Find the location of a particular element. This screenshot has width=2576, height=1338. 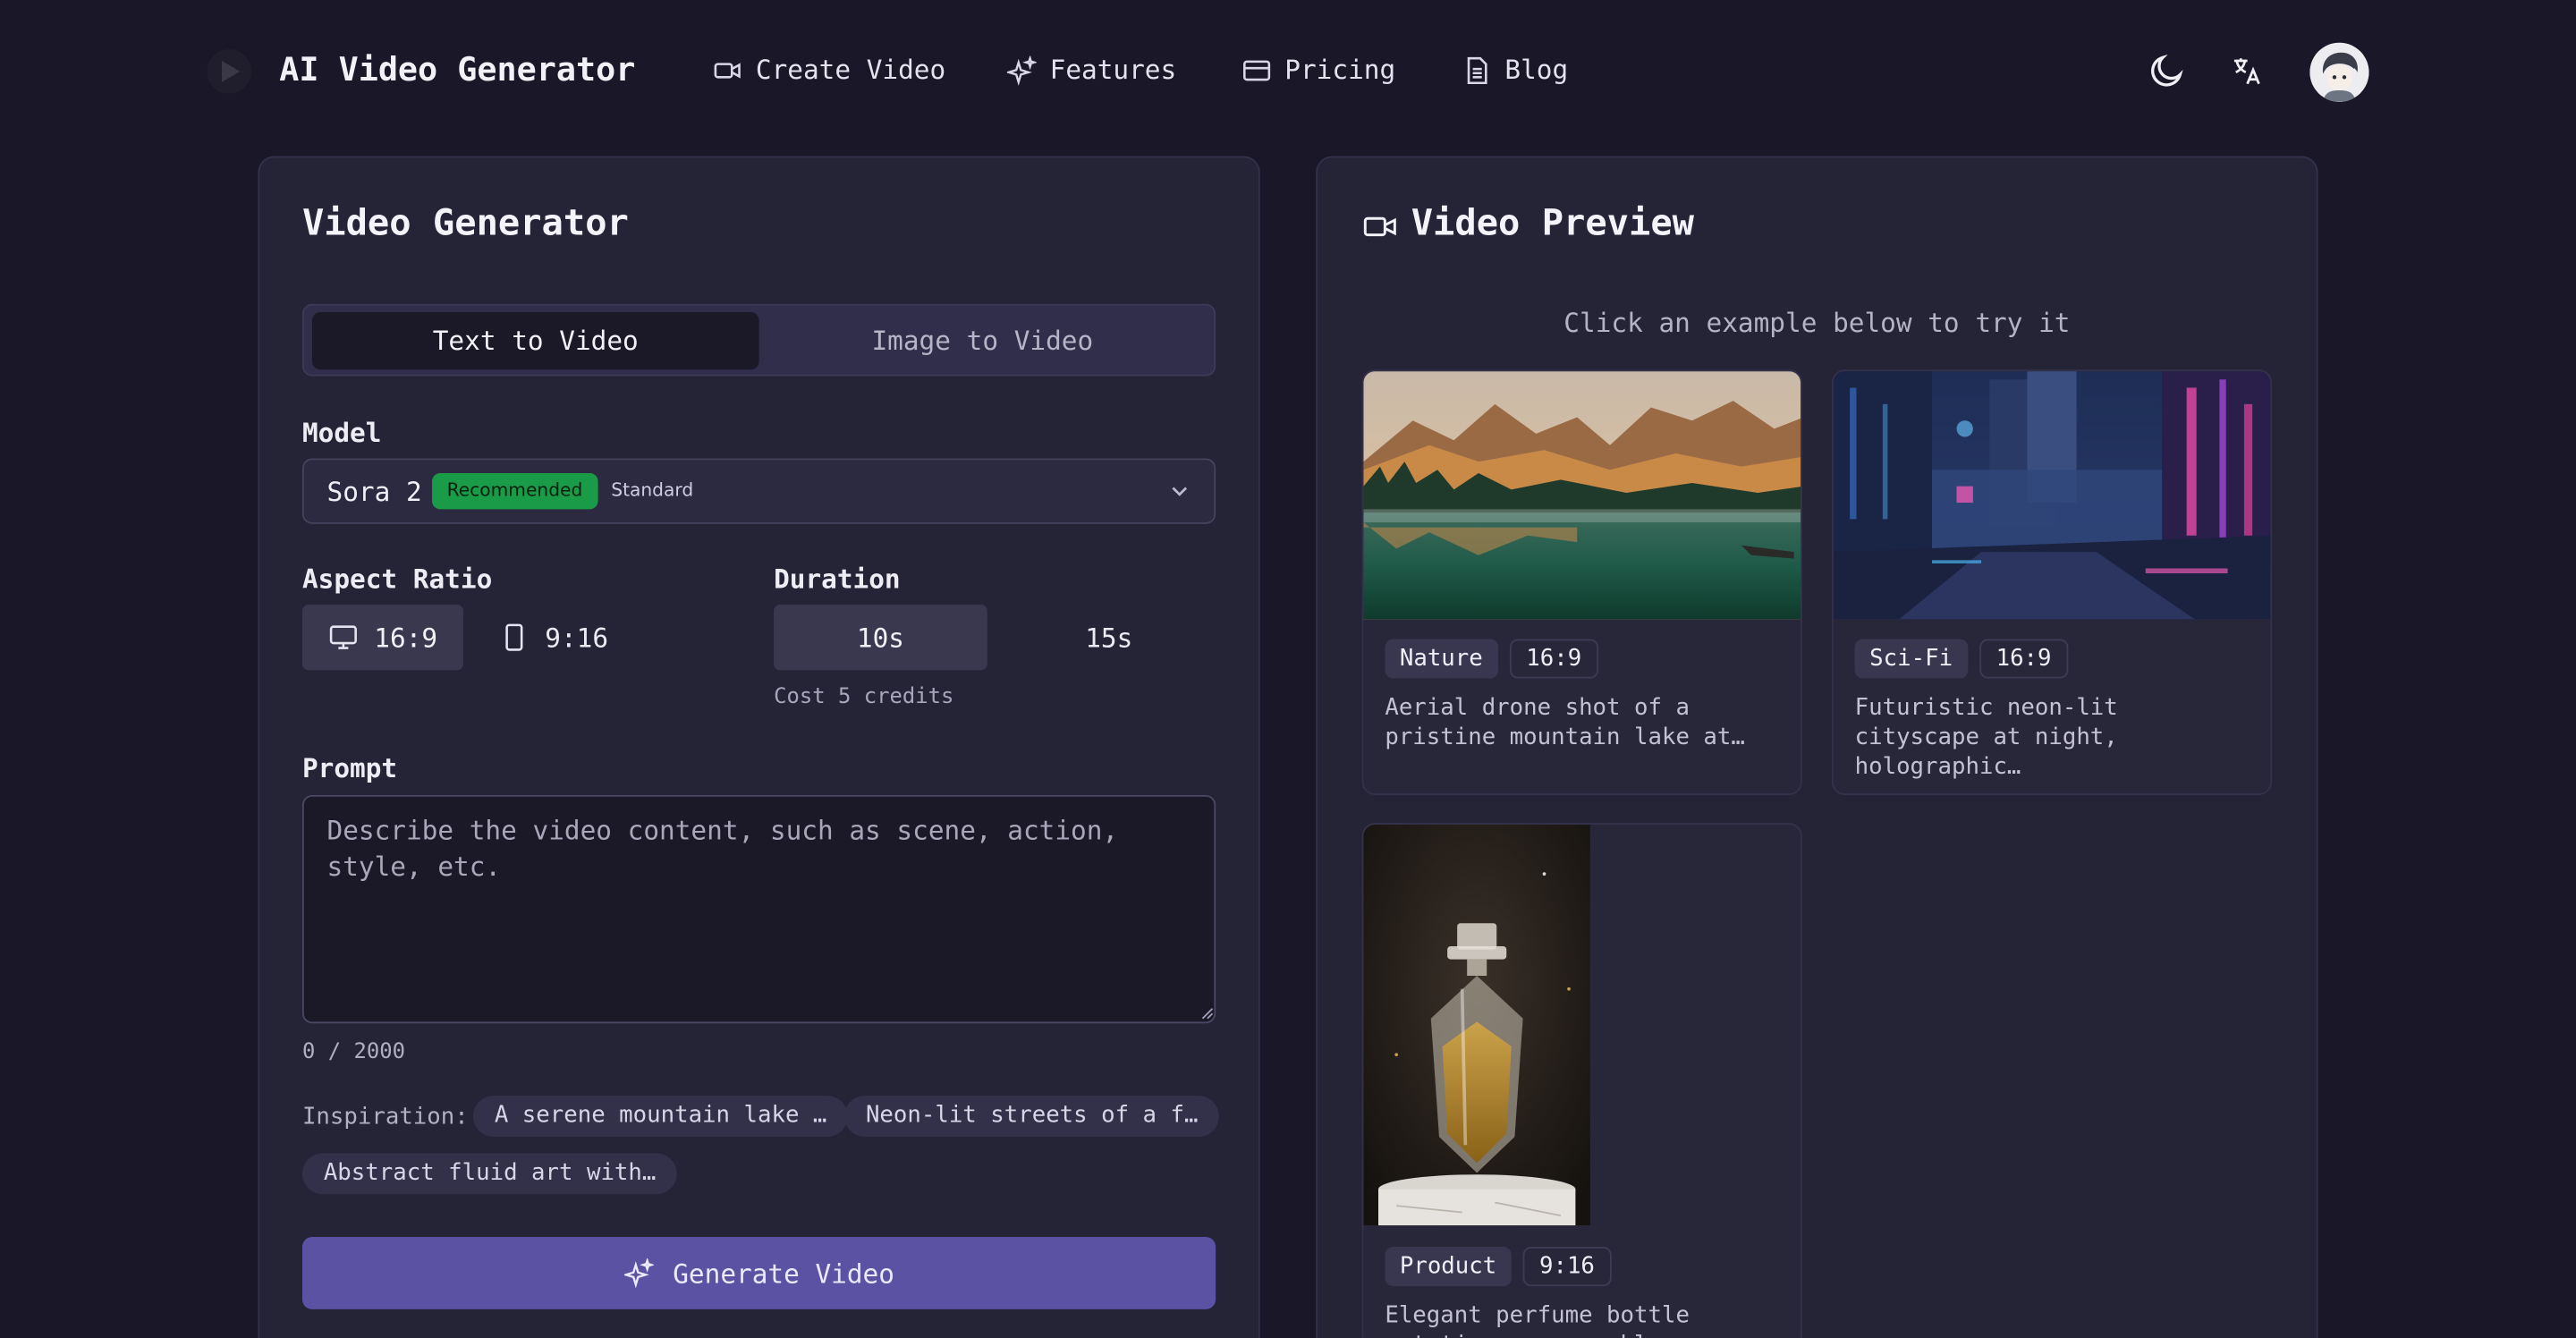

logo-icon is located at coordinates (229, 71).